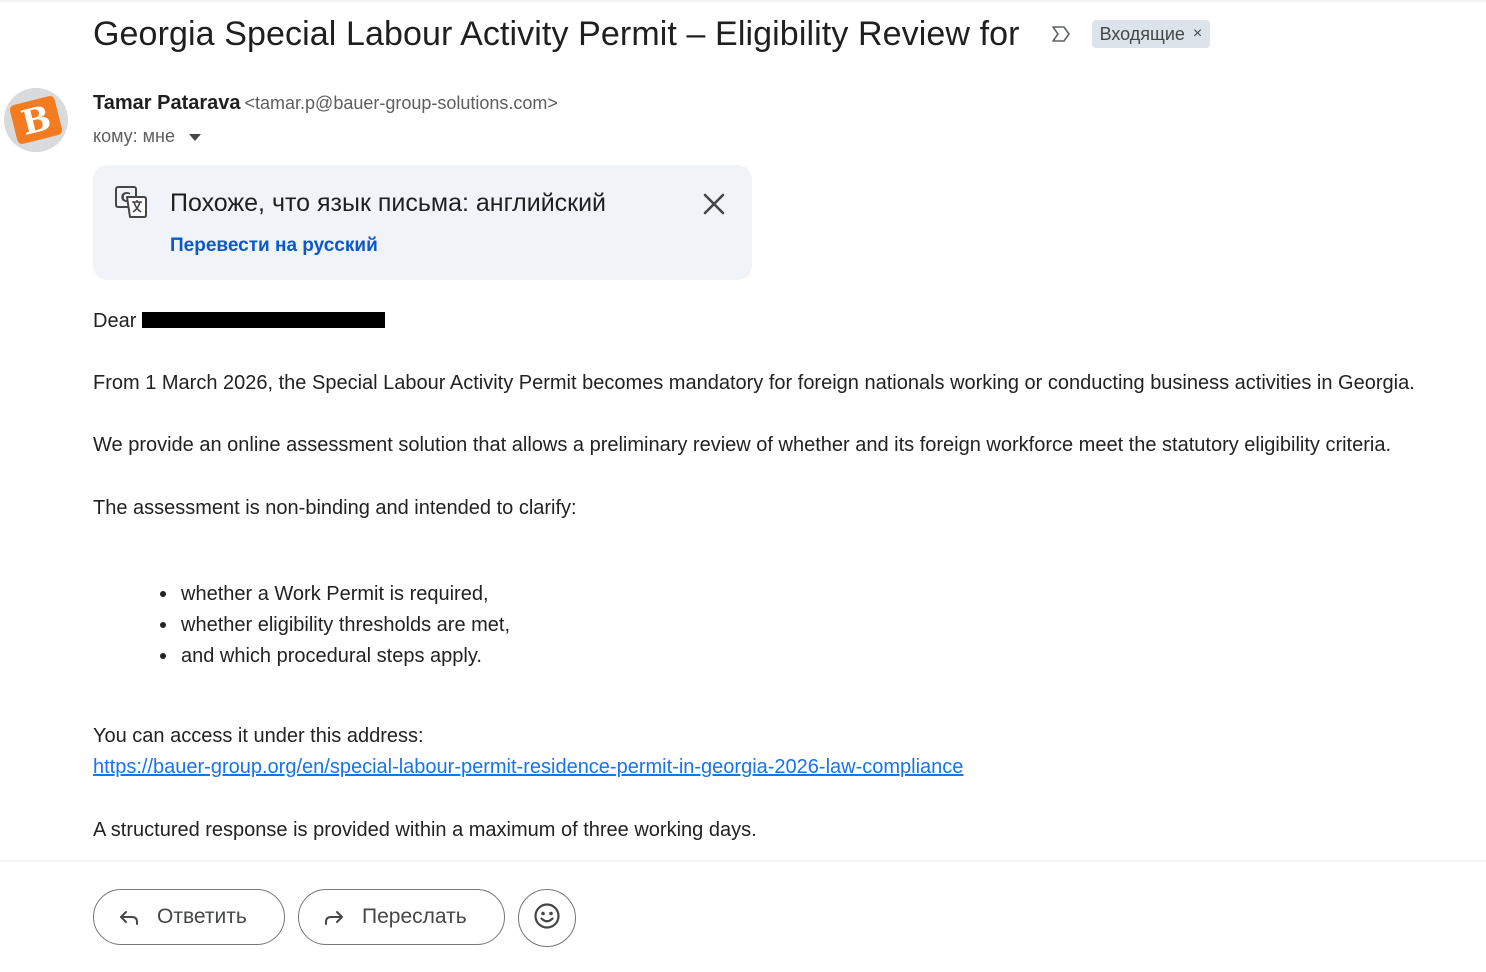  Describe the element at coordinates (131, 202) in the screenshot. I see `translate-icon: G` at that location.